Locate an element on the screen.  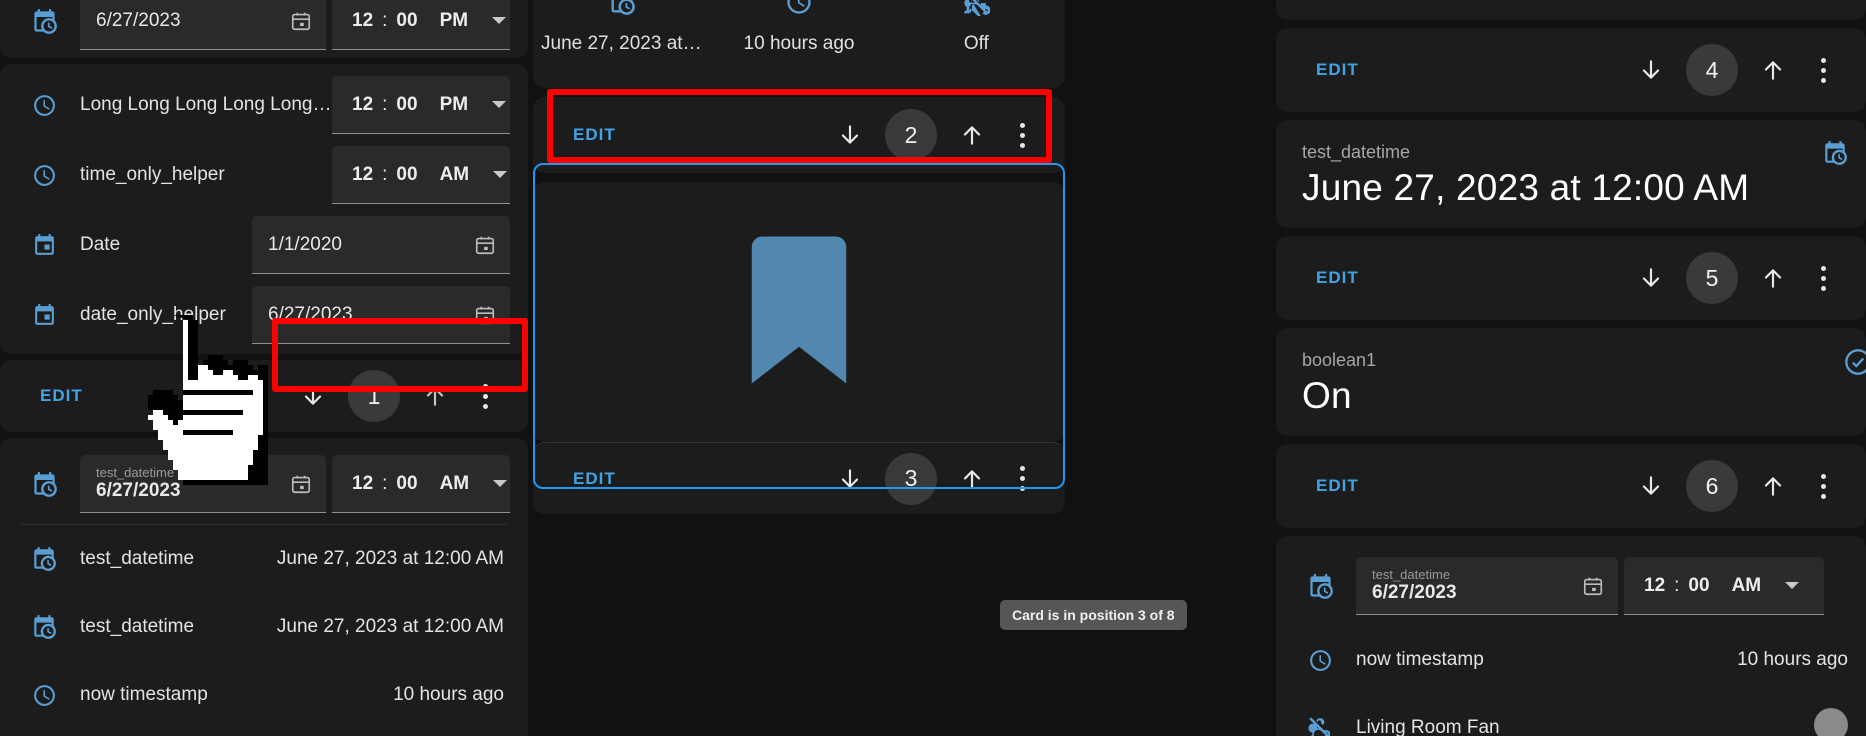
card-edit-bar-position-5: EDIT 5 is located at coordinates (1571, 278).